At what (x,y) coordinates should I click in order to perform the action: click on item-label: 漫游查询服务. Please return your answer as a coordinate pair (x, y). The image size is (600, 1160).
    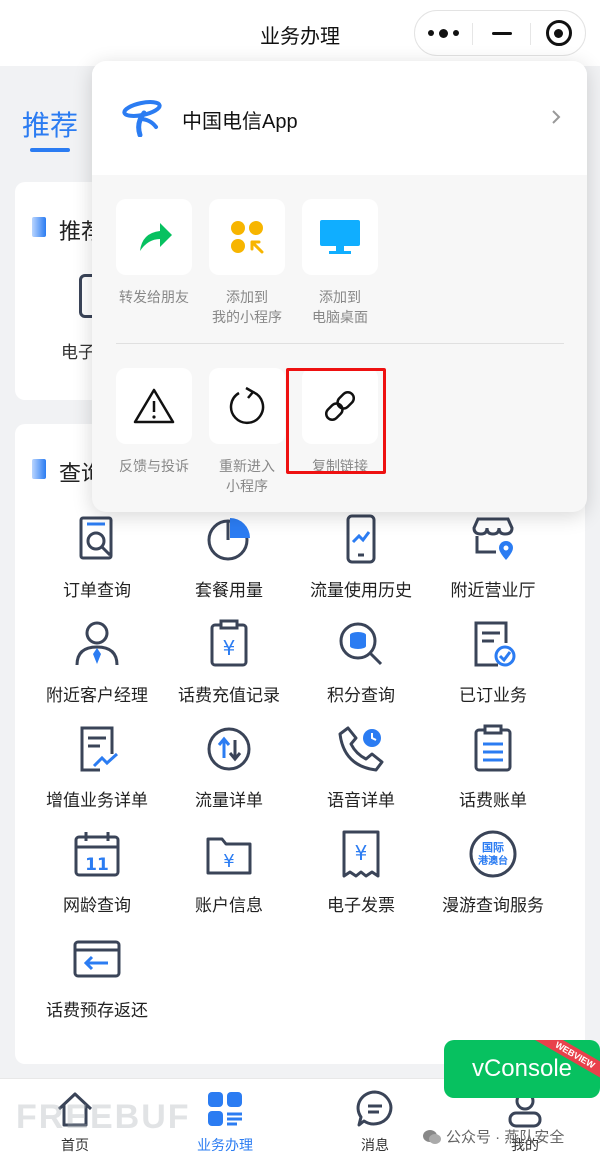
    Looking at the image, I should click on (493, 905).